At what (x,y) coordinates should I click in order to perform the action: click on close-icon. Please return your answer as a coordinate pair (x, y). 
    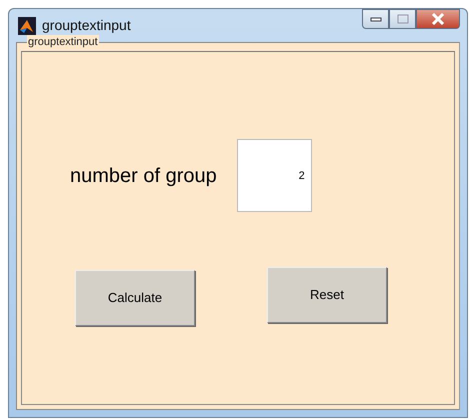
    Looking at the image, I should click on (438, 19).